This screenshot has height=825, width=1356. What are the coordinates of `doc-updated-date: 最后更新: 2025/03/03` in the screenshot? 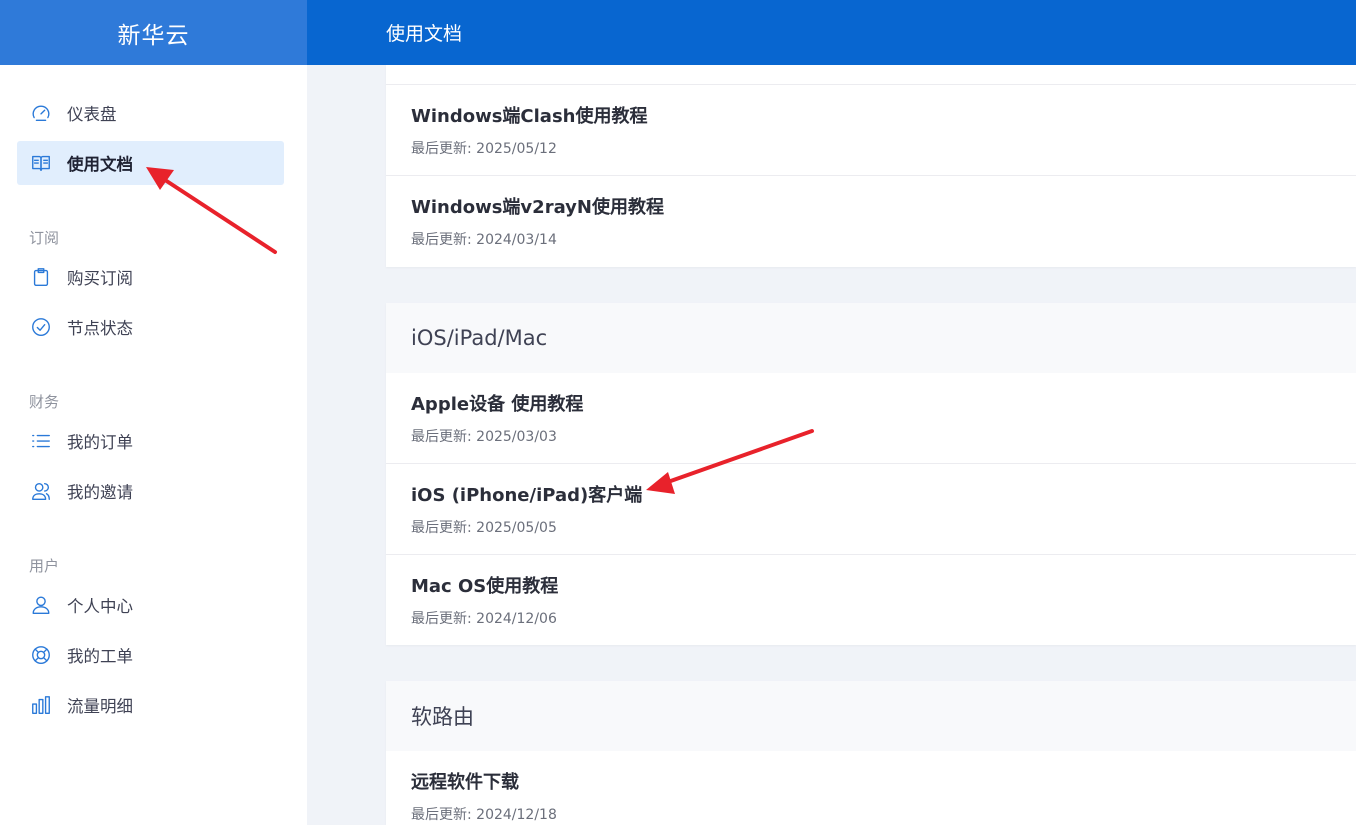 It's located at (484, 437).